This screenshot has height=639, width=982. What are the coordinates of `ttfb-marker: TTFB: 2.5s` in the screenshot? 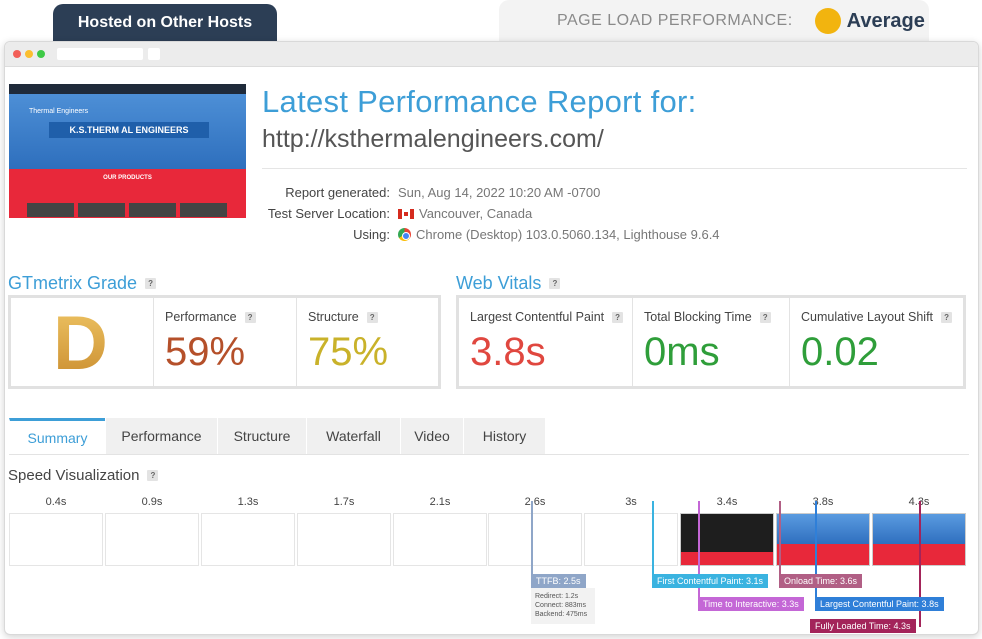 It's located at (558, 581).